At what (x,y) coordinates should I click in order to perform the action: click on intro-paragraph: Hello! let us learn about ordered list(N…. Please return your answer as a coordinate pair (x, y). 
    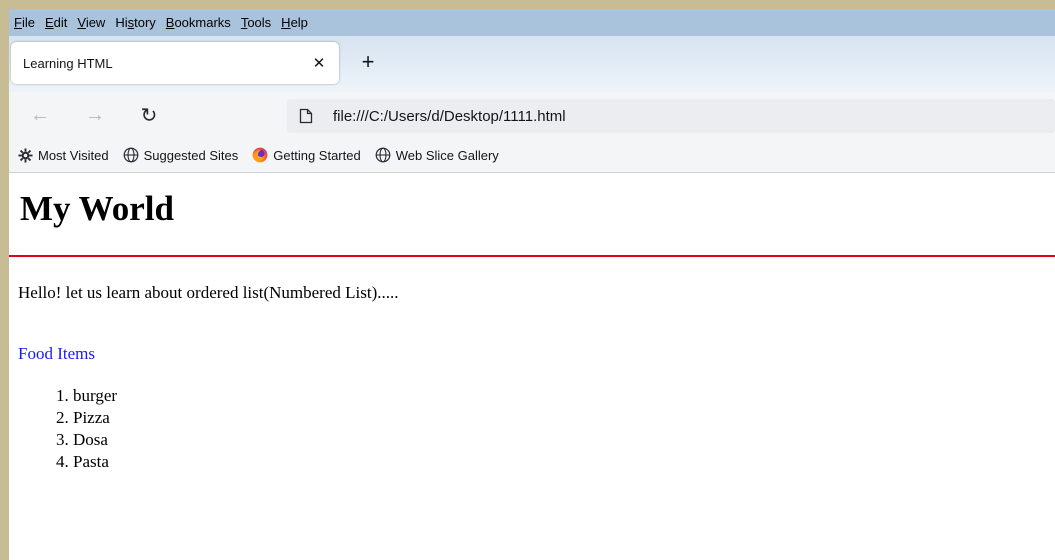
    Looking at the image, I should click on (208, 292).